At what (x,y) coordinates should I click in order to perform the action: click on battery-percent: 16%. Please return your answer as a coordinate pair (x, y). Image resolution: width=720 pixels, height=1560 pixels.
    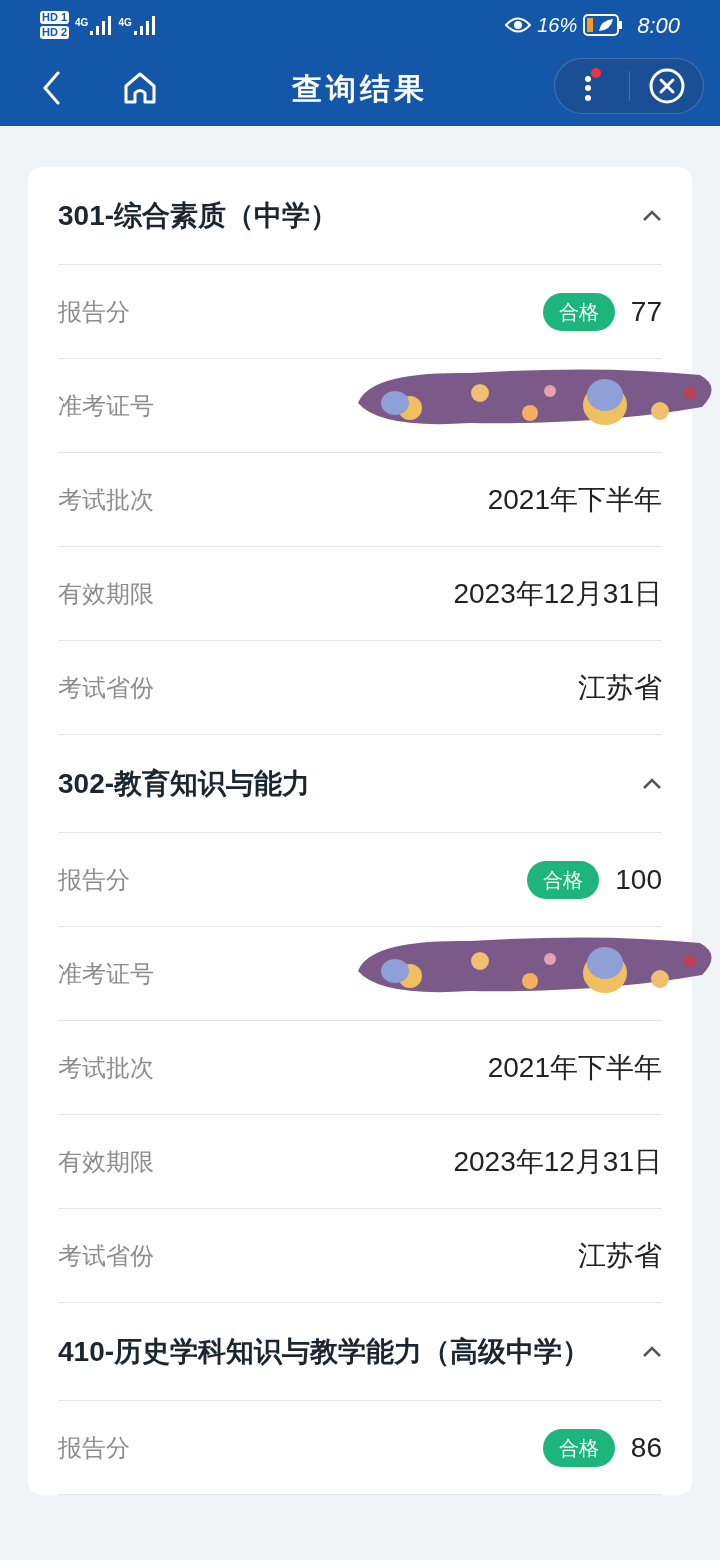
    Looking at the image, I should click on (557, 25).